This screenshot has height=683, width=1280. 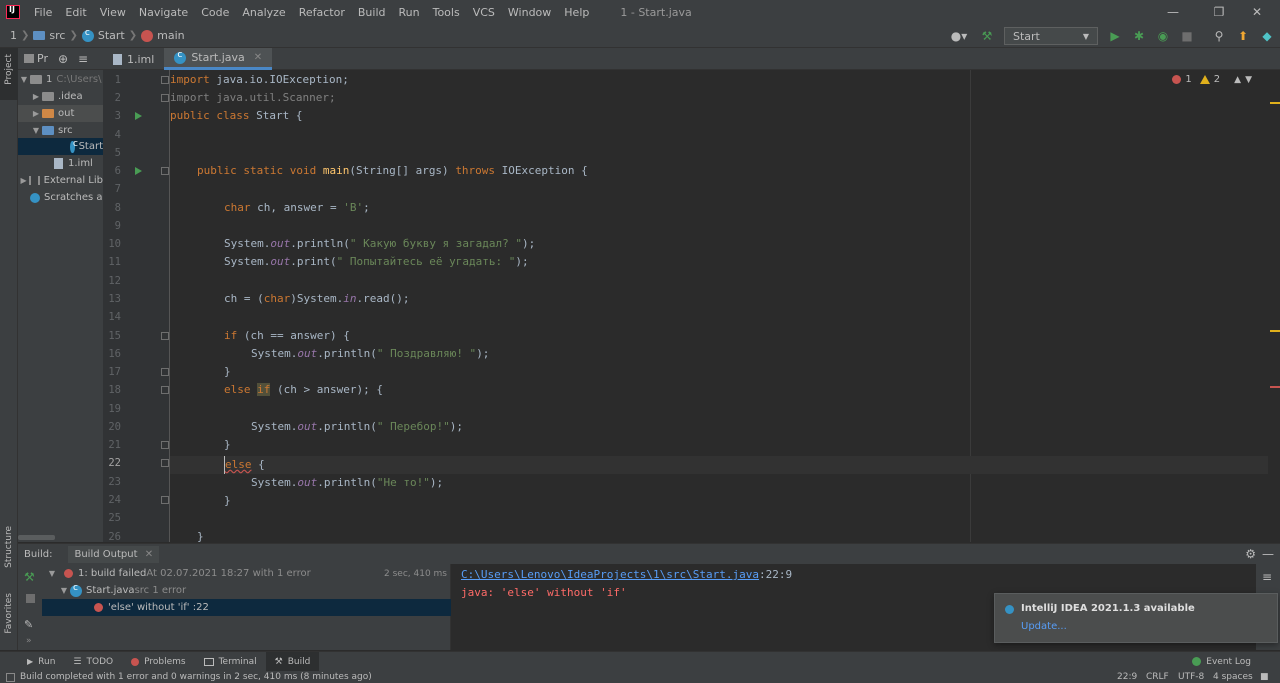 What do you see at coordinates (41, 662) in the screenshot?
I see `tool-run-button: ▶ Run` at bounding box center [41, 662].